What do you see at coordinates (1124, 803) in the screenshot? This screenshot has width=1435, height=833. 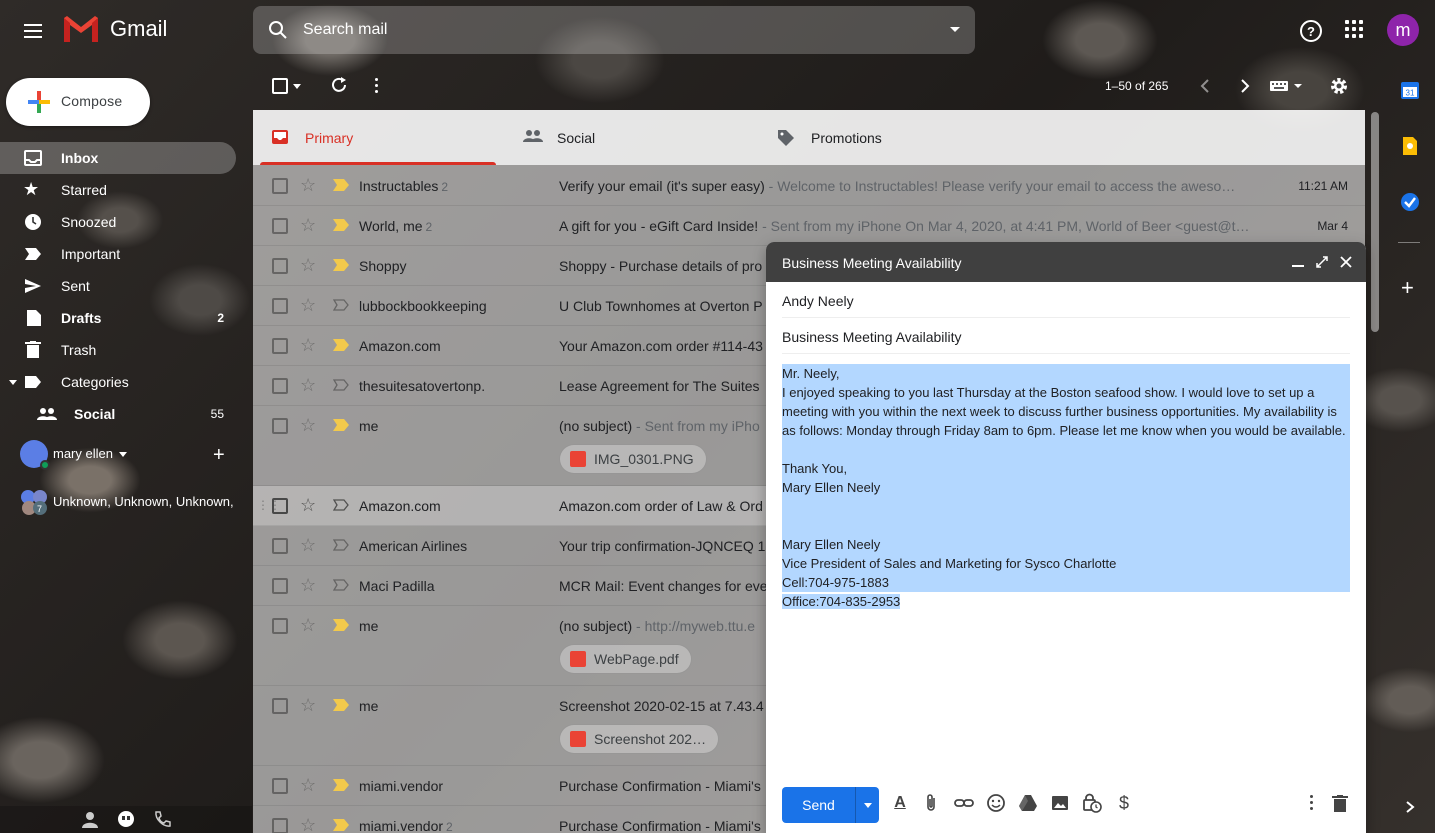 I see `dollar-icon: $` at bounding box center [1124, 803].